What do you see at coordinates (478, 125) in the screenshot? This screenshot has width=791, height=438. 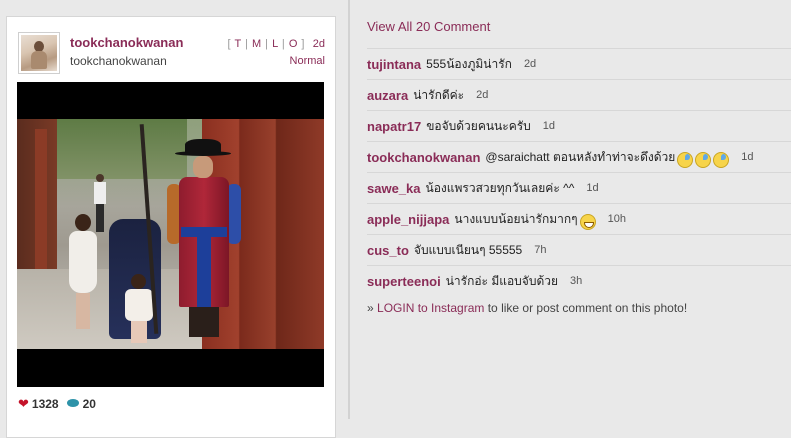 I see `comment-text: ขอจับด้วยคนนะครับ` at bounding box center [478, 125].